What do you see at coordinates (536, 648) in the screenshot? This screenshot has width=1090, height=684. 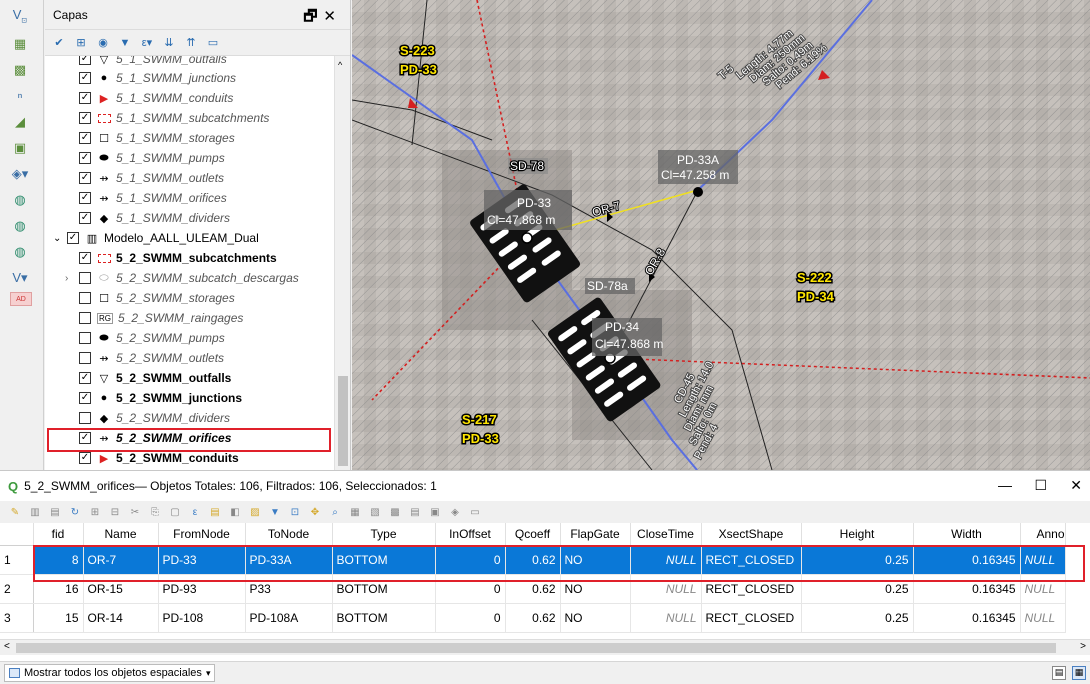 I see `scrollbar-thumb` at bounding box center [536, 648].